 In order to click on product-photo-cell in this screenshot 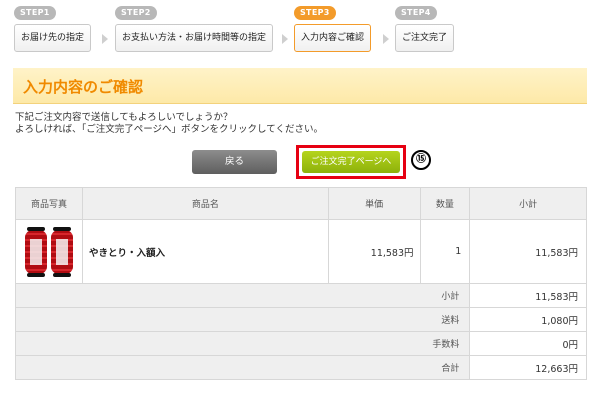, I will do `click(49, 251)`.